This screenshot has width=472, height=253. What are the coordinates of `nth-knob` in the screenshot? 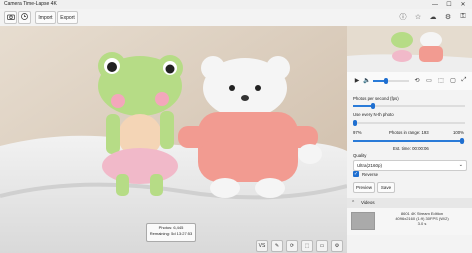 It's located at (355, 123).